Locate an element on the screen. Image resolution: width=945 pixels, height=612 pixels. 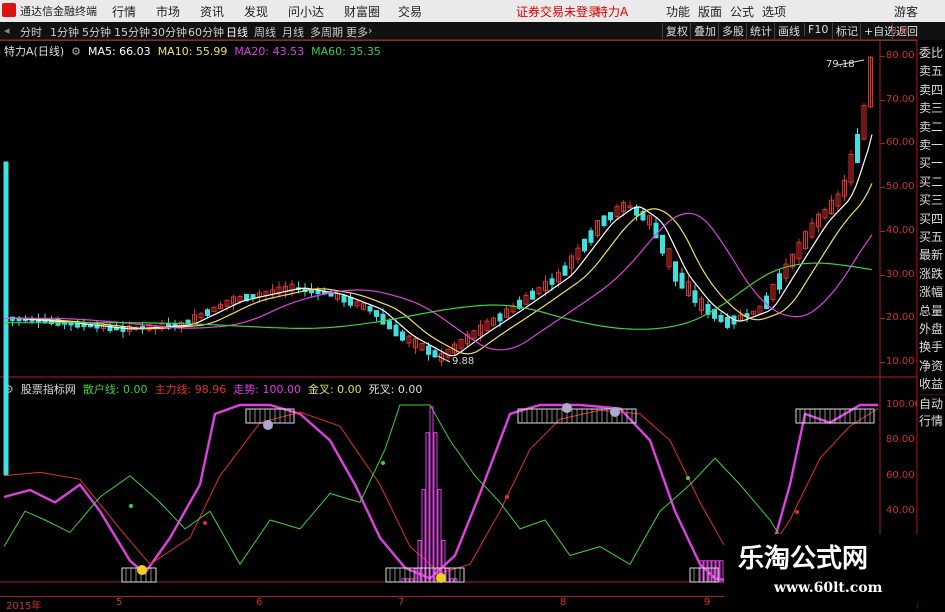
time-label: 6 is located at coordinates (259, 602).